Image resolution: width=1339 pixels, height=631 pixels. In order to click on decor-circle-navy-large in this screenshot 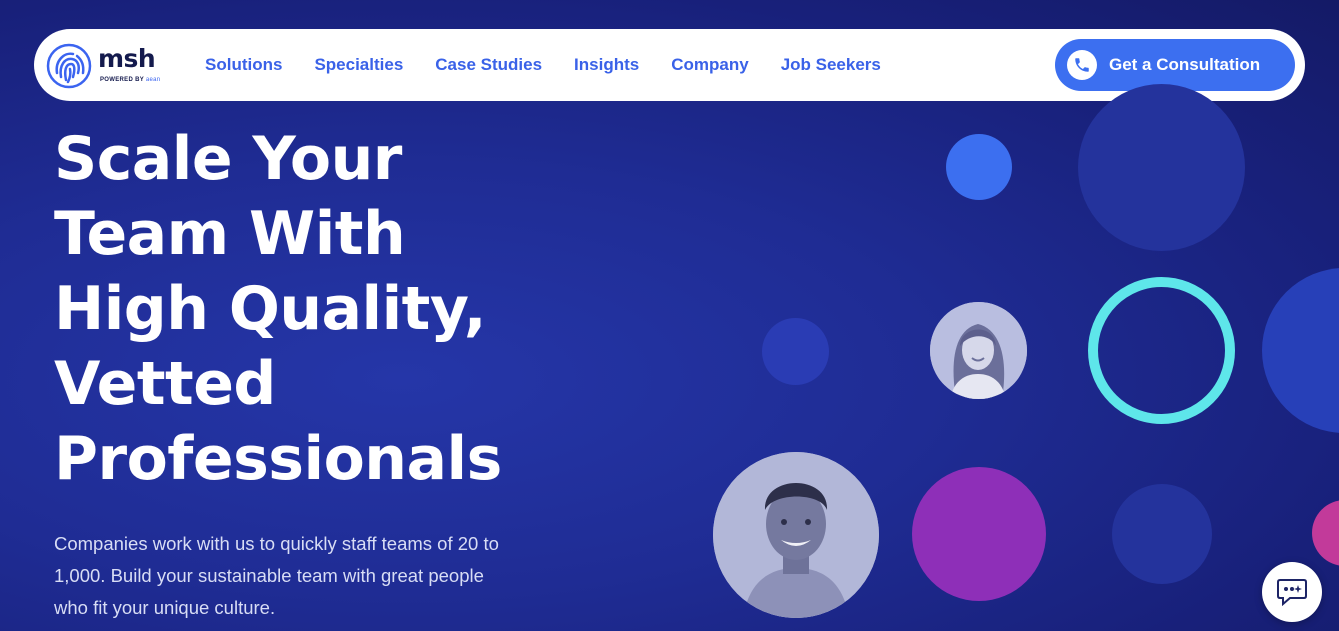, I will do `click(1161, 167)`.